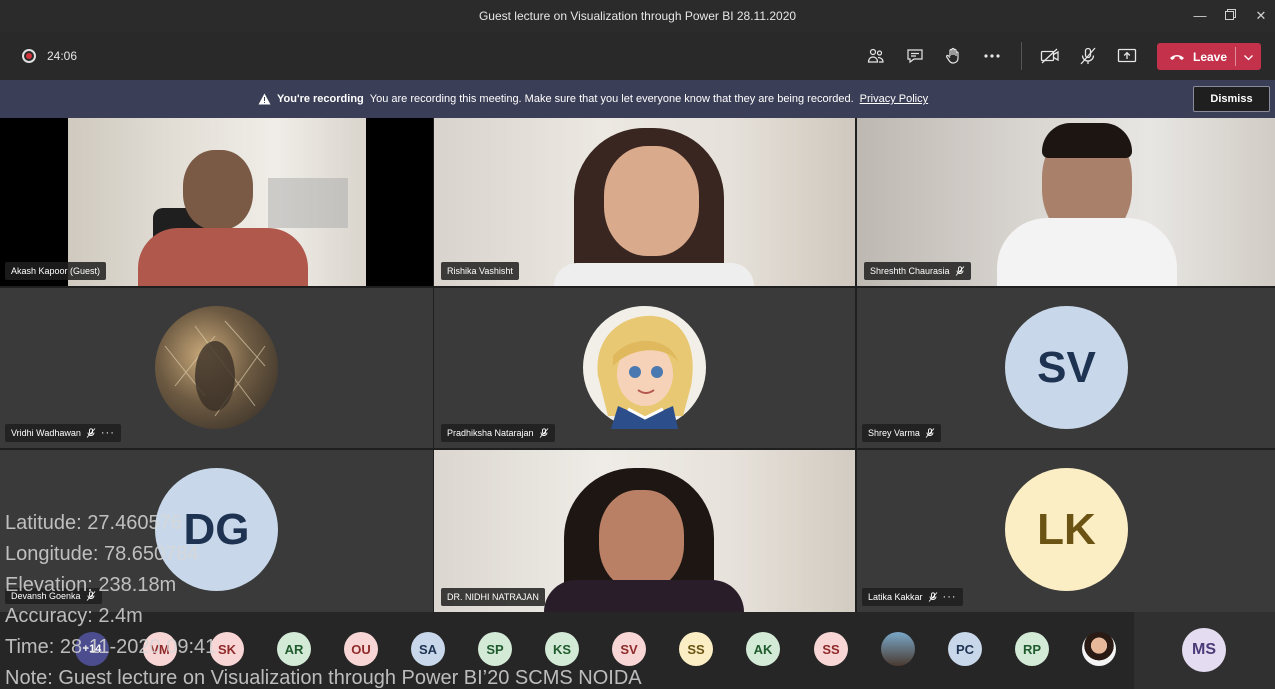  What do you see at coordinates (1088, 56) in the screenshot?
I see `mic-off-icon` at bounding box center [1088, 56].